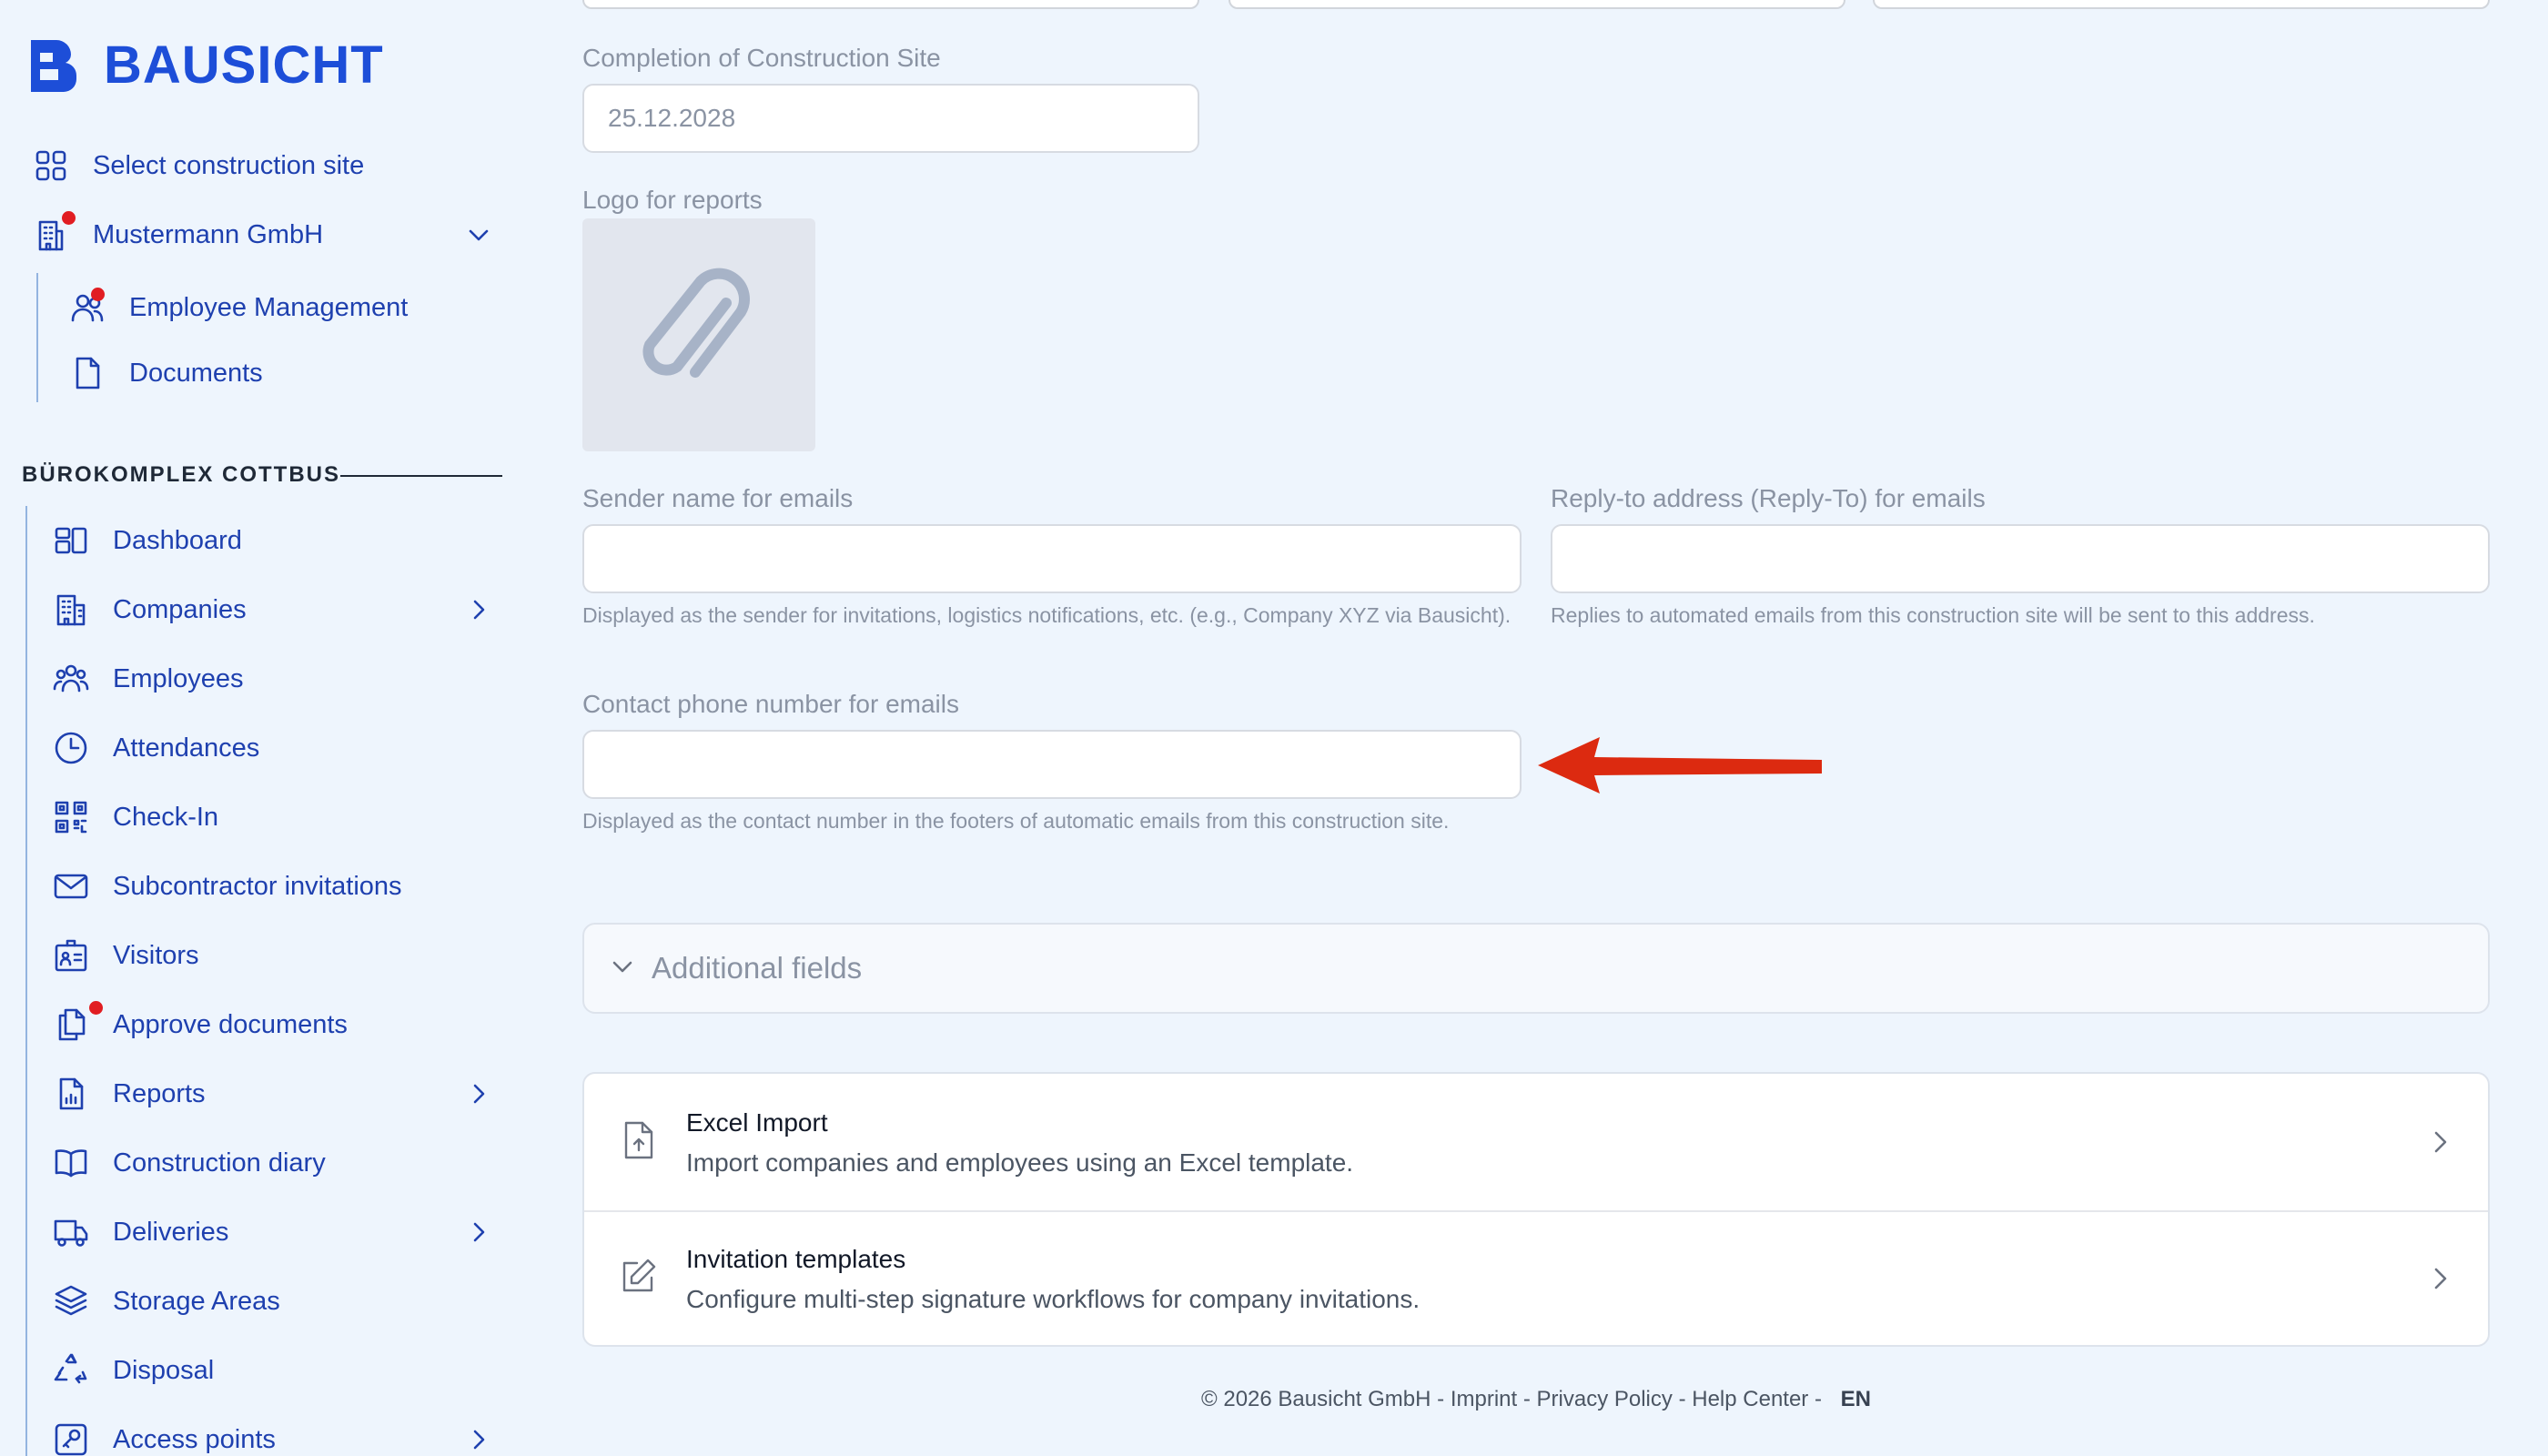 The height and width of the screenshot is (1456, 2548). I want to click on sidebar-item-label: Companies, so click(180, 609).